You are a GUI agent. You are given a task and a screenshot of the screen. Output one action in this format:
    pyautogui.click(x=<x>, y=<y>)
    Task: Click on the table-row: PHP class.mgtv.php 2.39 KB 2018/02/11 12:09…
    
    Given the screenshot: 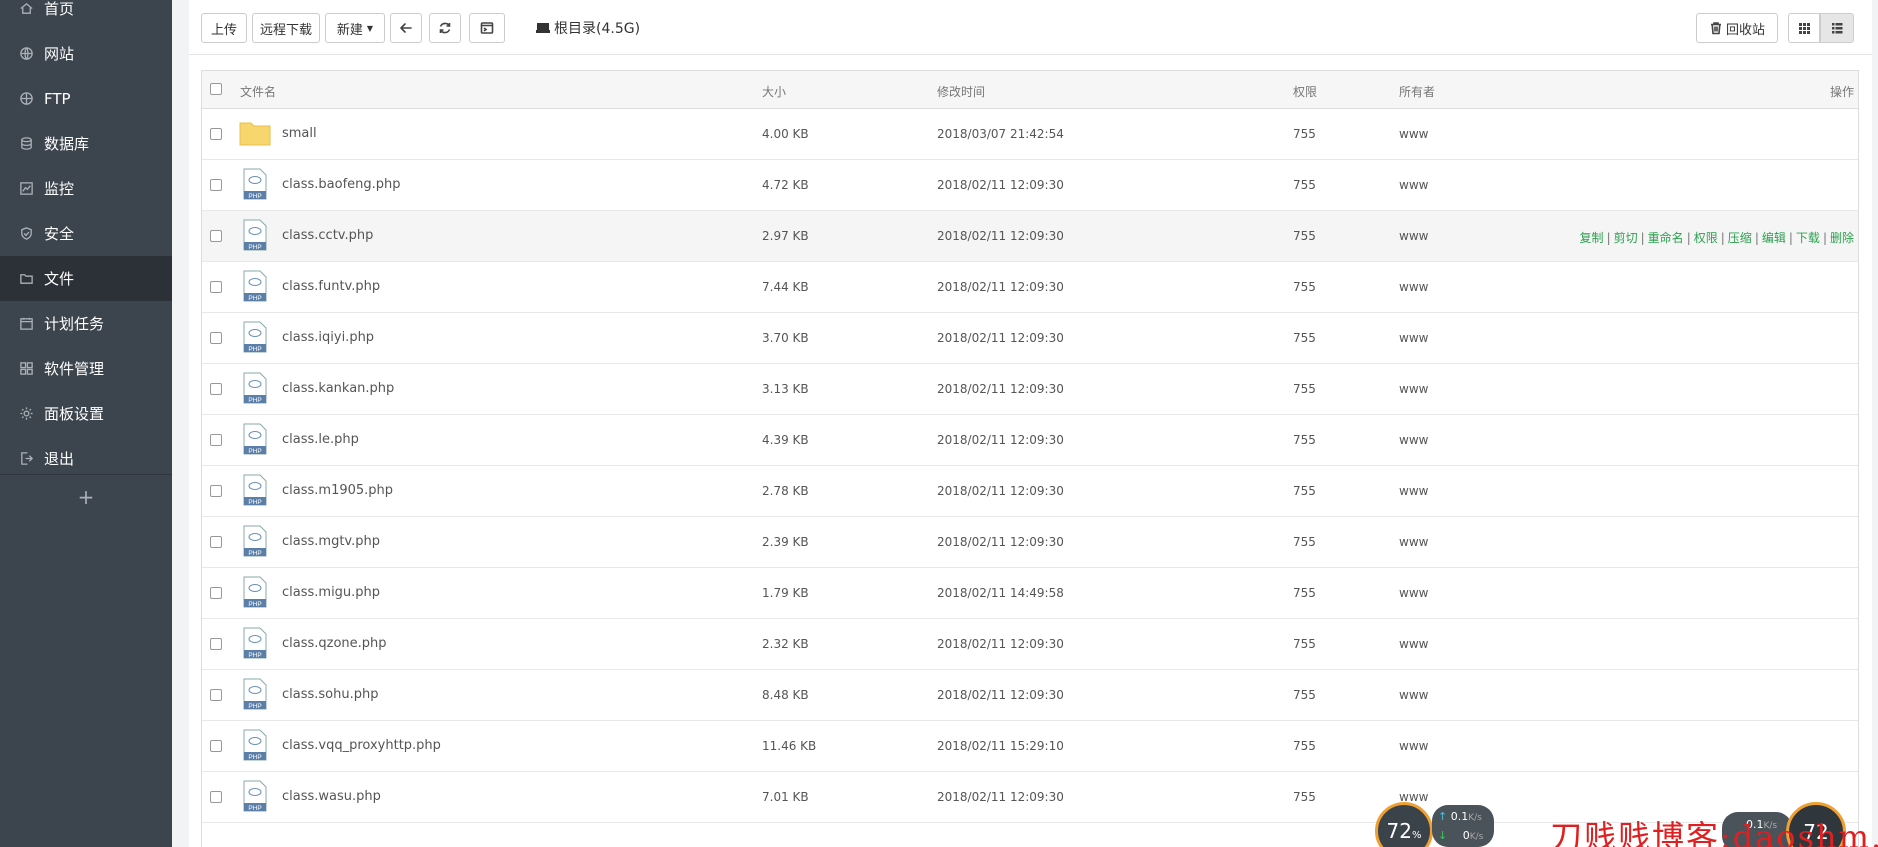 What is the action you would take?
    pyautogui.click(x=1030, y=542)
    